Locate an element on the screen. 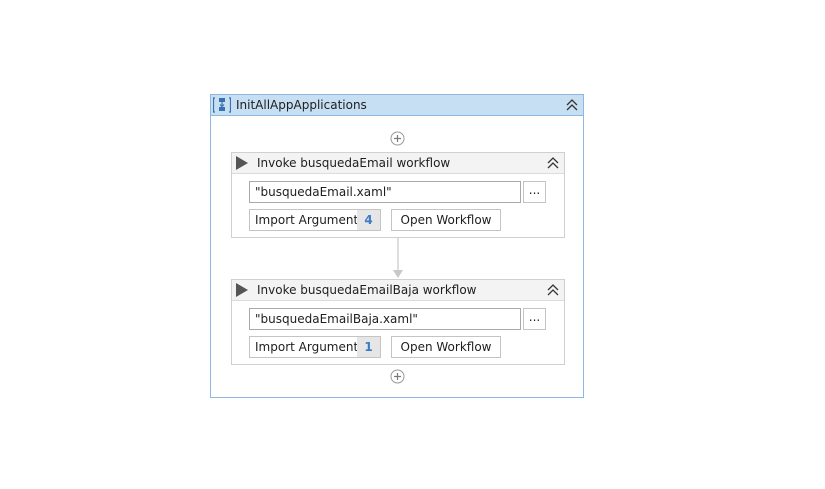 This screenshot has height=489, width=825. sequence-icon is located at coordinates (222, 105).